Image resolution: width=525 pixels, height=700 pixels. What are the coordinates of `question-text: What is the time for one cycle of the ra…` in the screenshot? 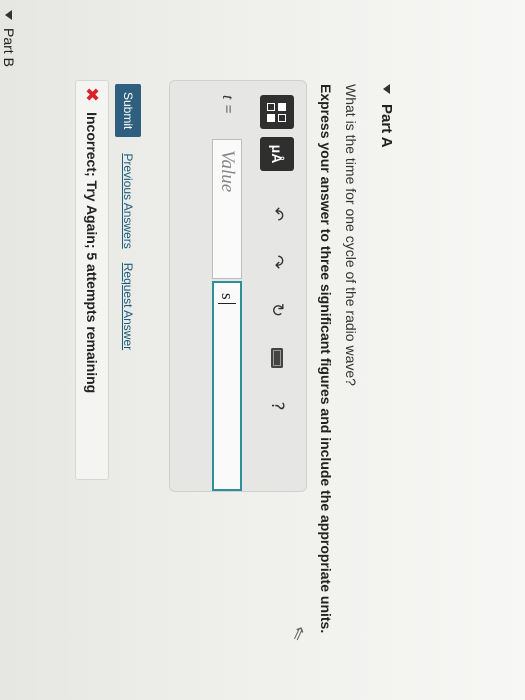 It's located at (351, 235).